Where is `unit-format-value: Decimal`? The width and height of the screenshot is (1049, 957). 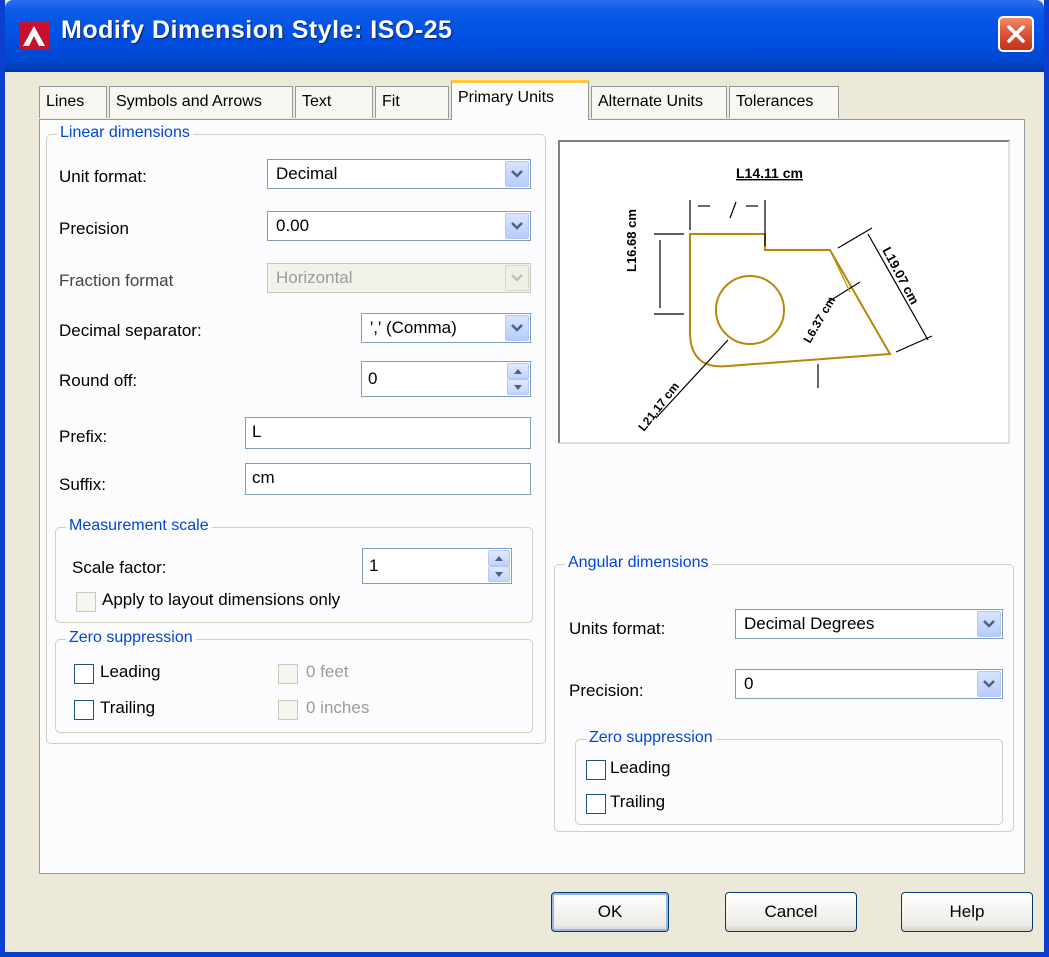
unit-format-value: Decimal is located at coordinates (307, 173).